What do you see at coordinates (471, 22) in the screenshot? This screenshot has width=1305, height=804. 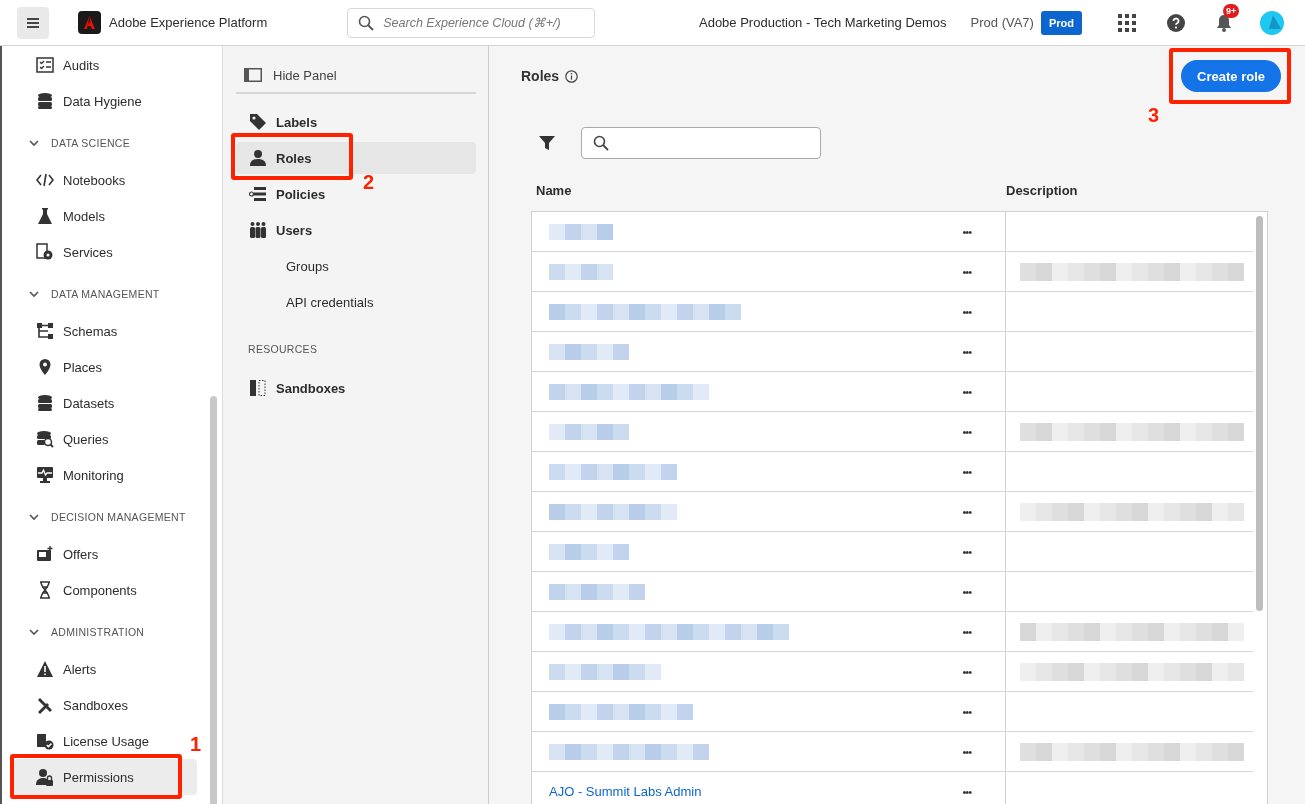 I see `search-field: Search Experience Cloud (⌘+/)` at bounding box center [471, 22].